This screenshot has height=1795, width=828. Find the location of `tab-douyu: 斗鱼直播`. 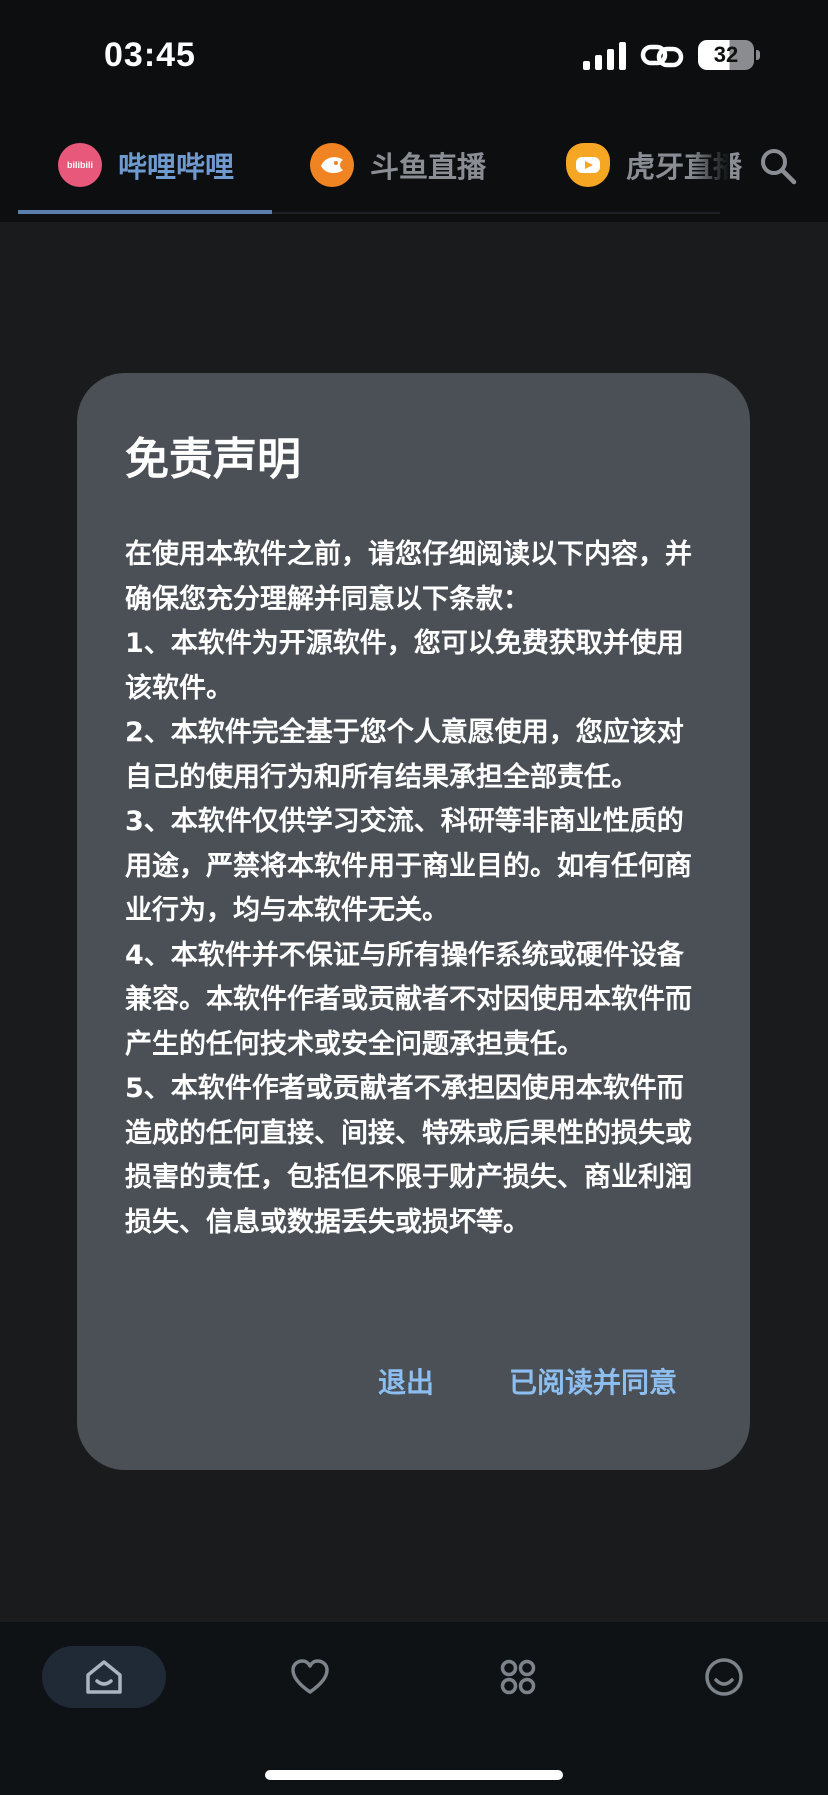

tab-douyu: 斗鱼直播 is located at coordinates (398, 165).